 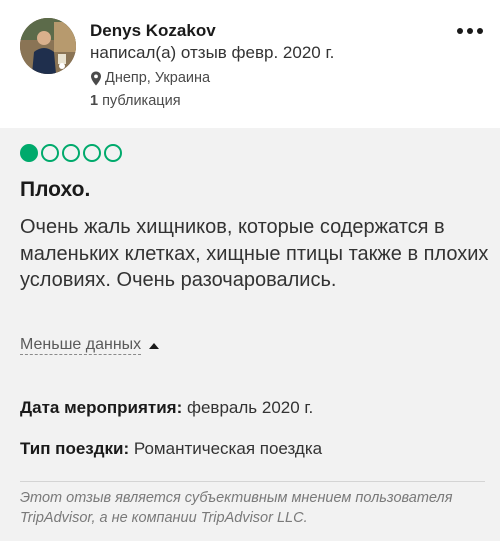 I want to click on review-meta: написал(а) отзыв февр. 2020 г., so click(x=212, y=52).